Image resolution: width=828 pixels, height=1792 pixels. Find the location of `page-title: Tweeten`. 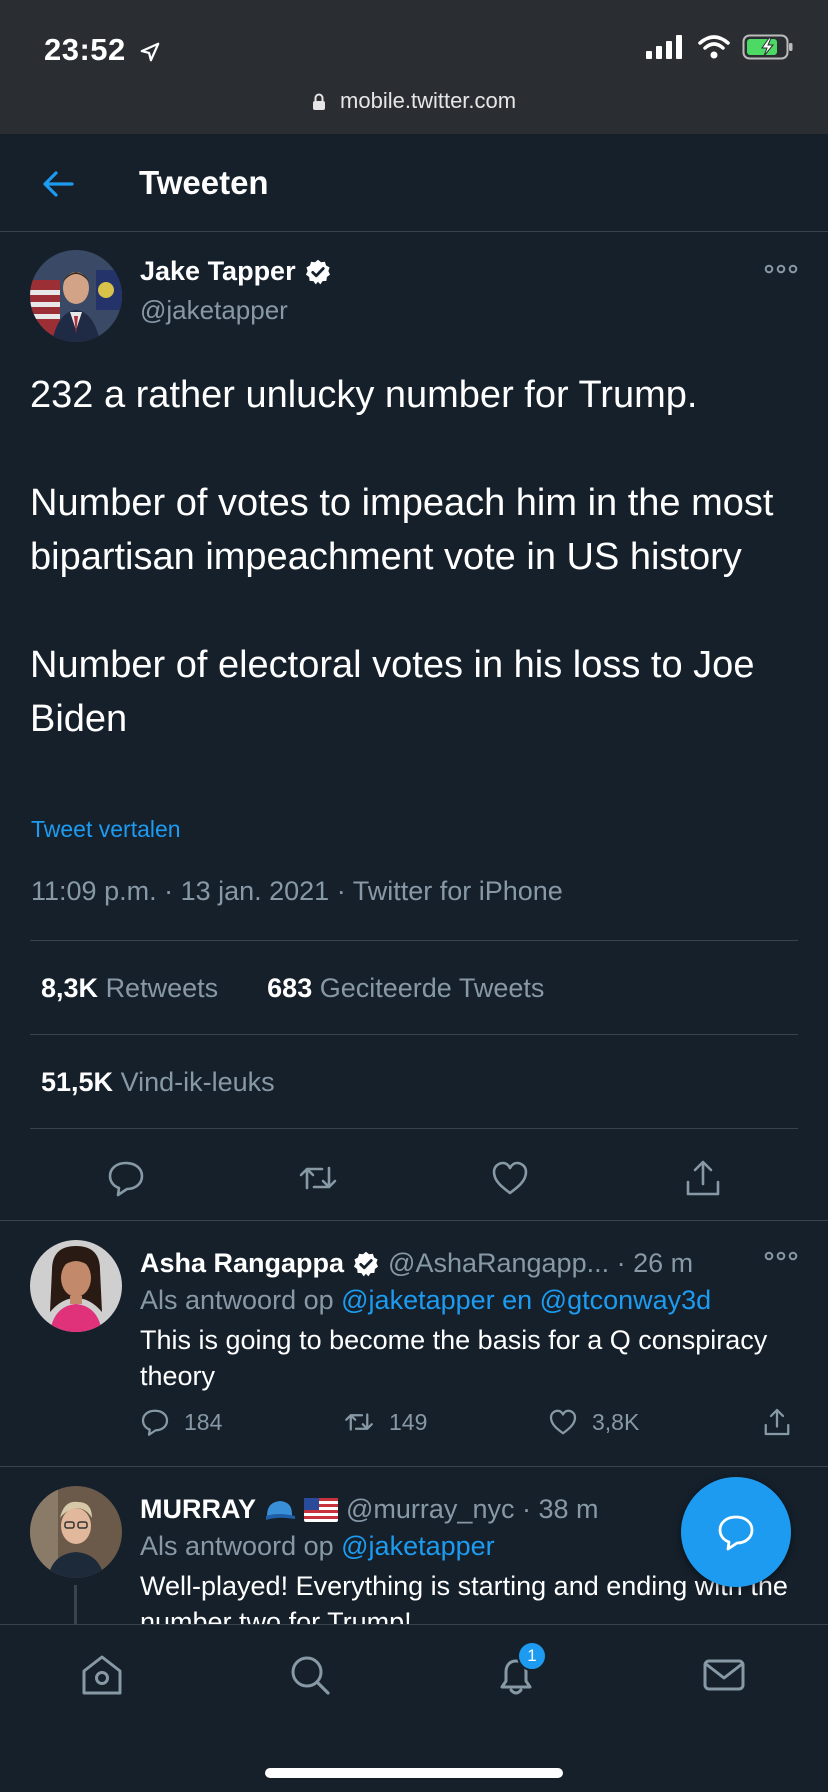

page-title: Tweeten is located at coordinates (204, 182).